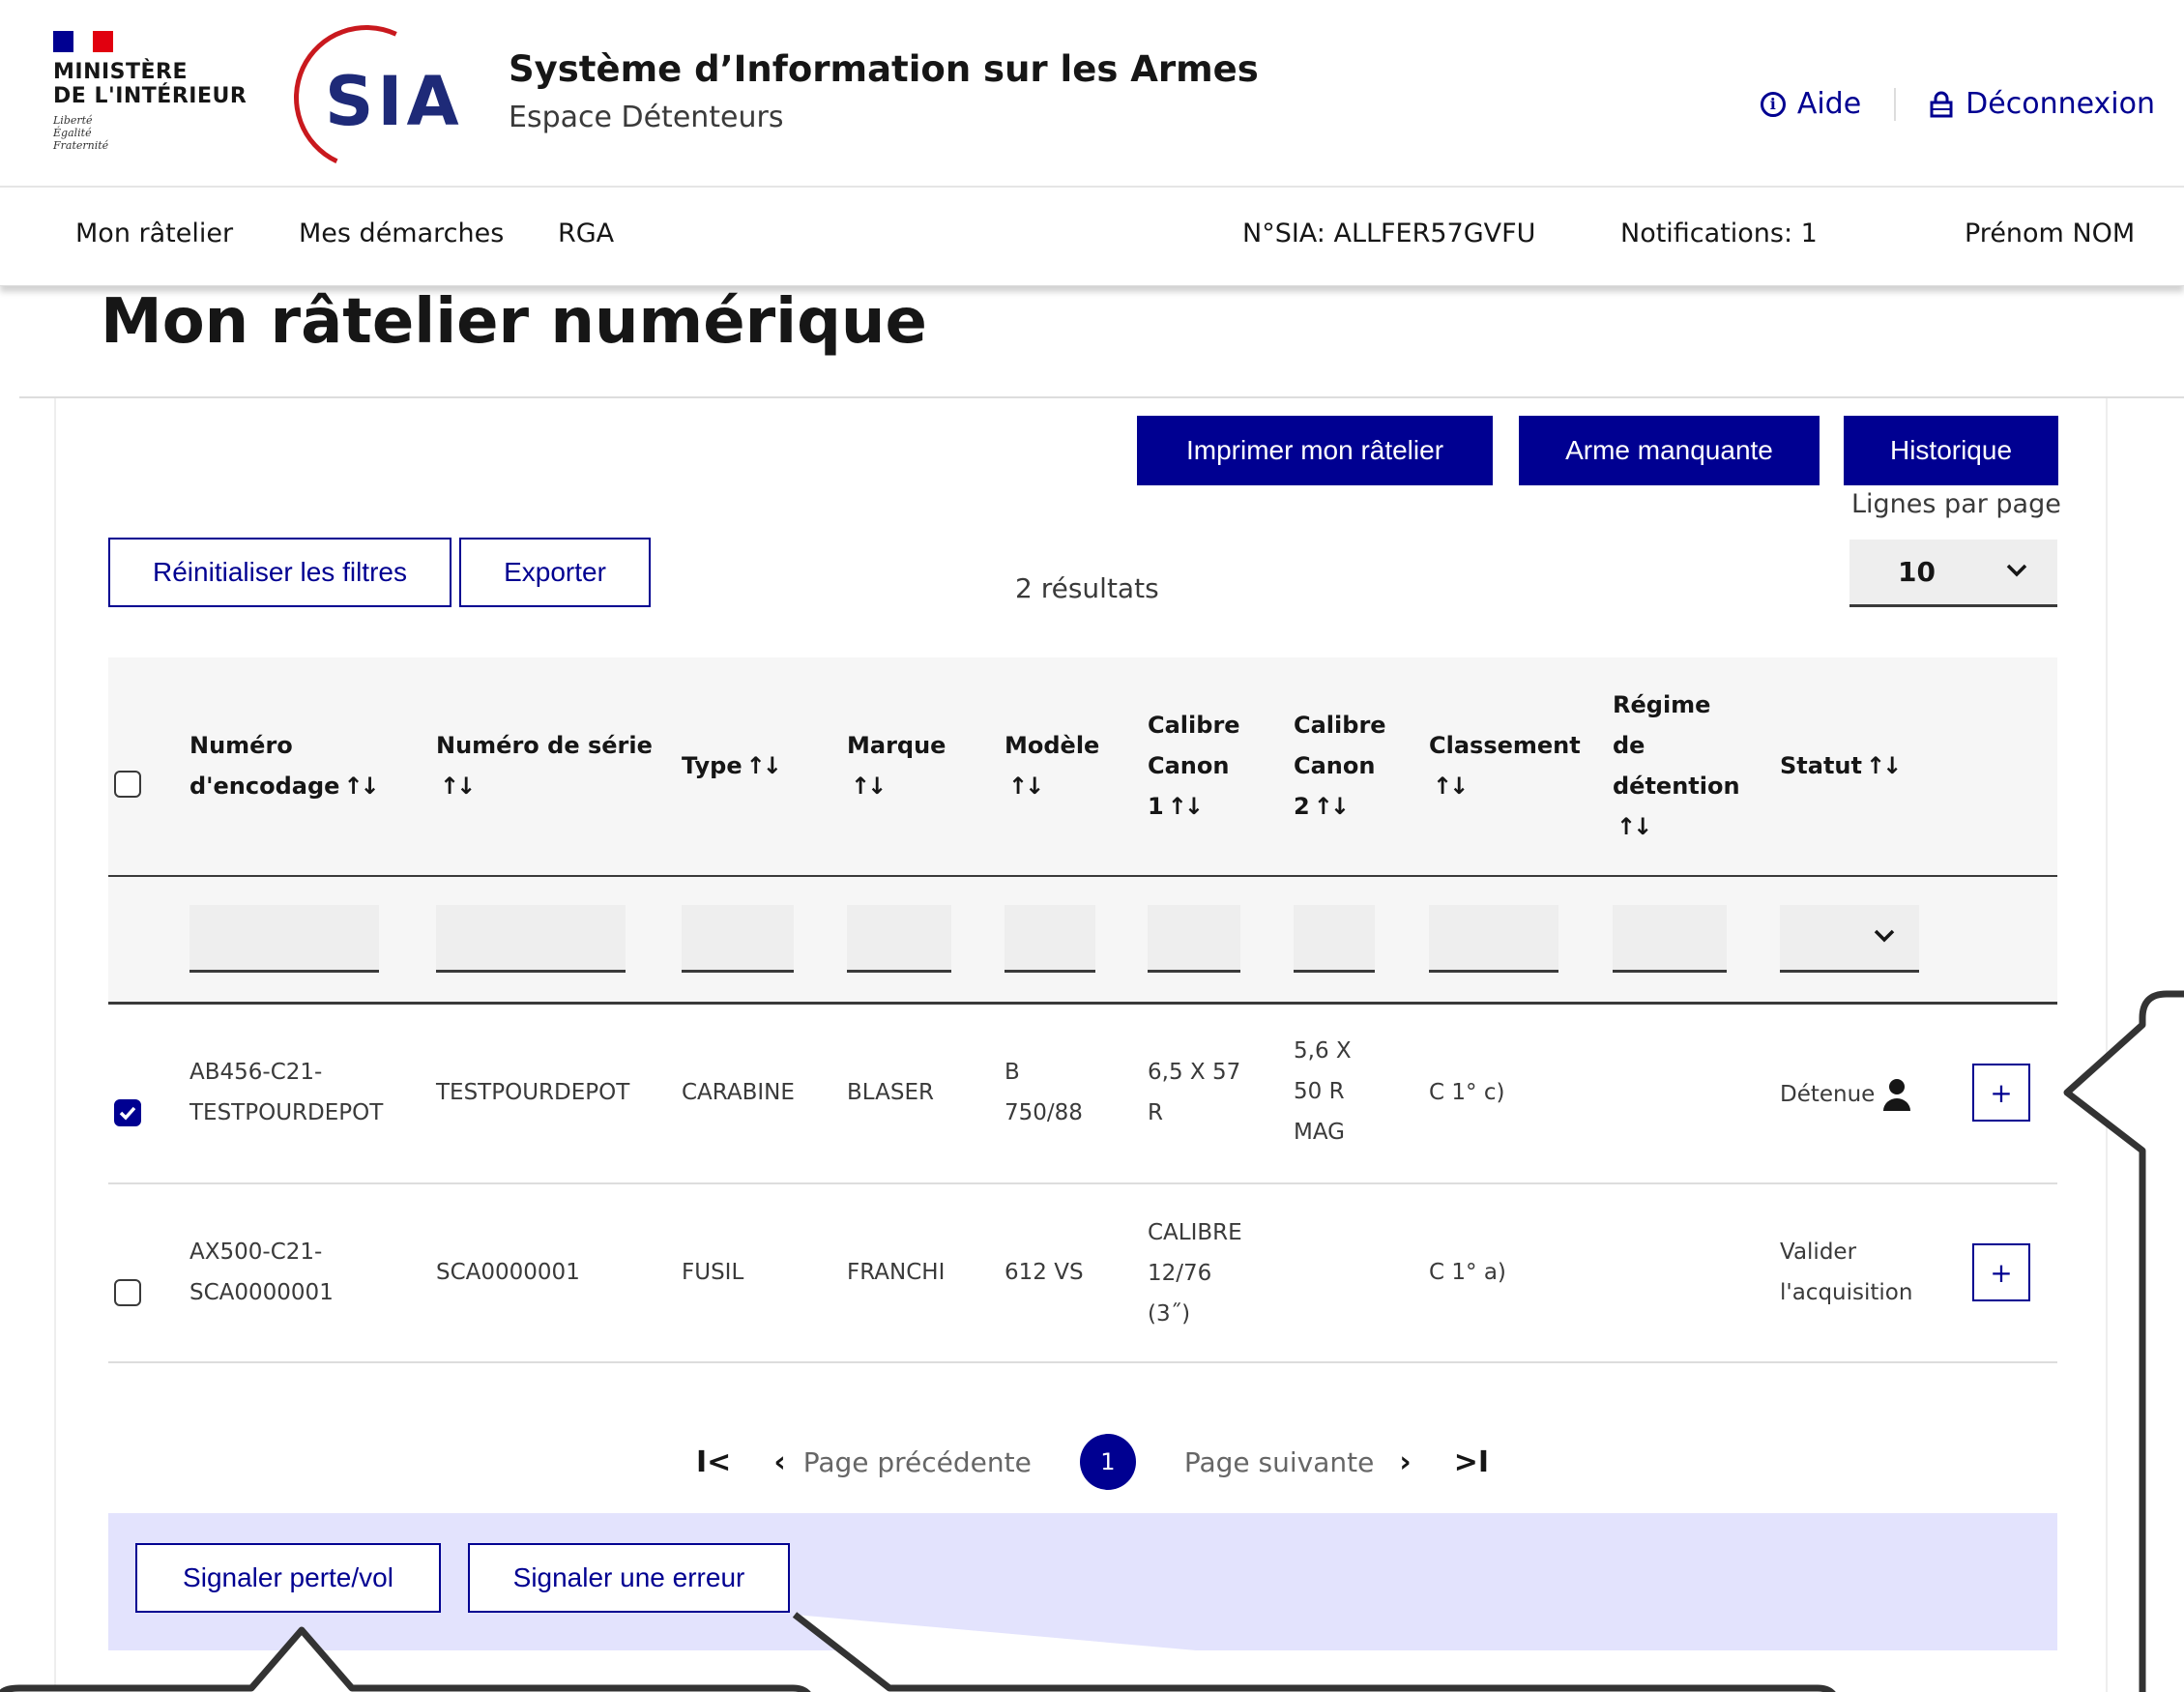 The image size is (2184, 1692). What do you see at coordinates (280, 573) in the screenshot?
I see `reset-filters-button: Réinitialiser les filtres` at bounding box center [280, 573].